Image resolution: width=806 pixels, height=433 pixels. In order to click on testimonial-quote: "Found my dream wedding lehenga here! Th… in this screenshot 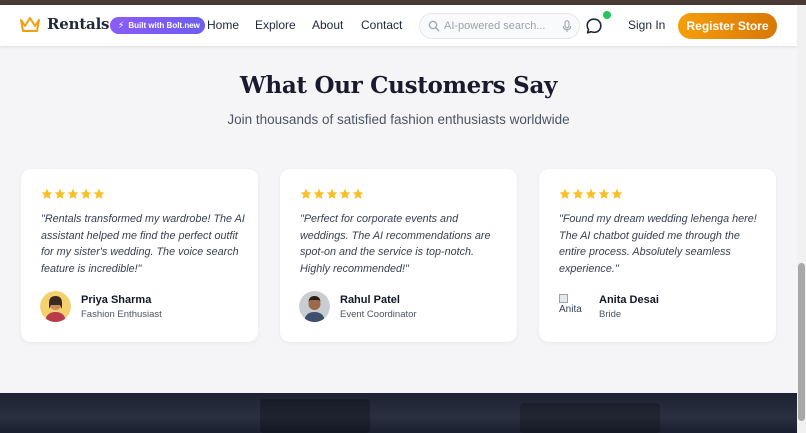, I will do `click(658, 244)`.